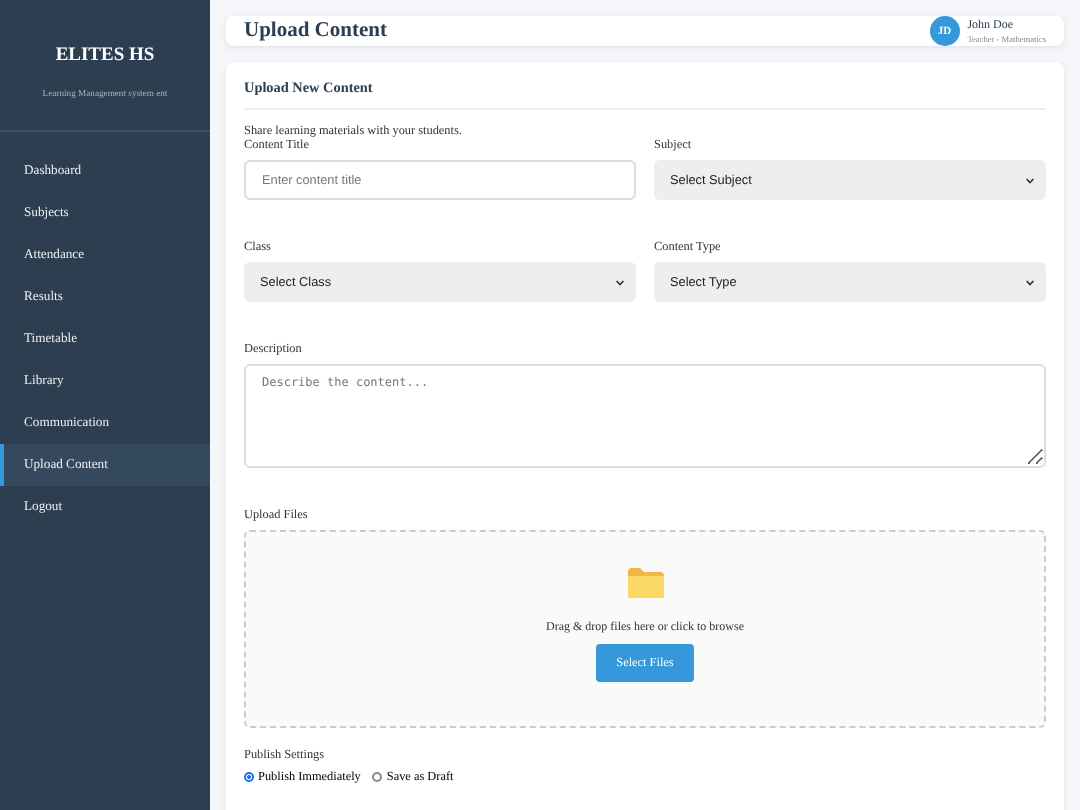  Describe the element at coordinates (315, 31) in the screenshot. I see `page-title: Upload Content` at that location.